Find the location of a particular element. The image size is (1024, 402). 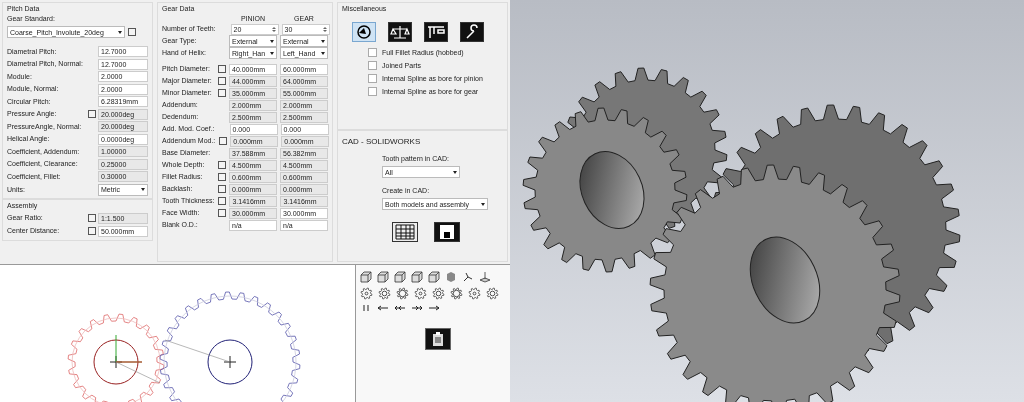

clipboard-icon is located at coordinates (438, 339).